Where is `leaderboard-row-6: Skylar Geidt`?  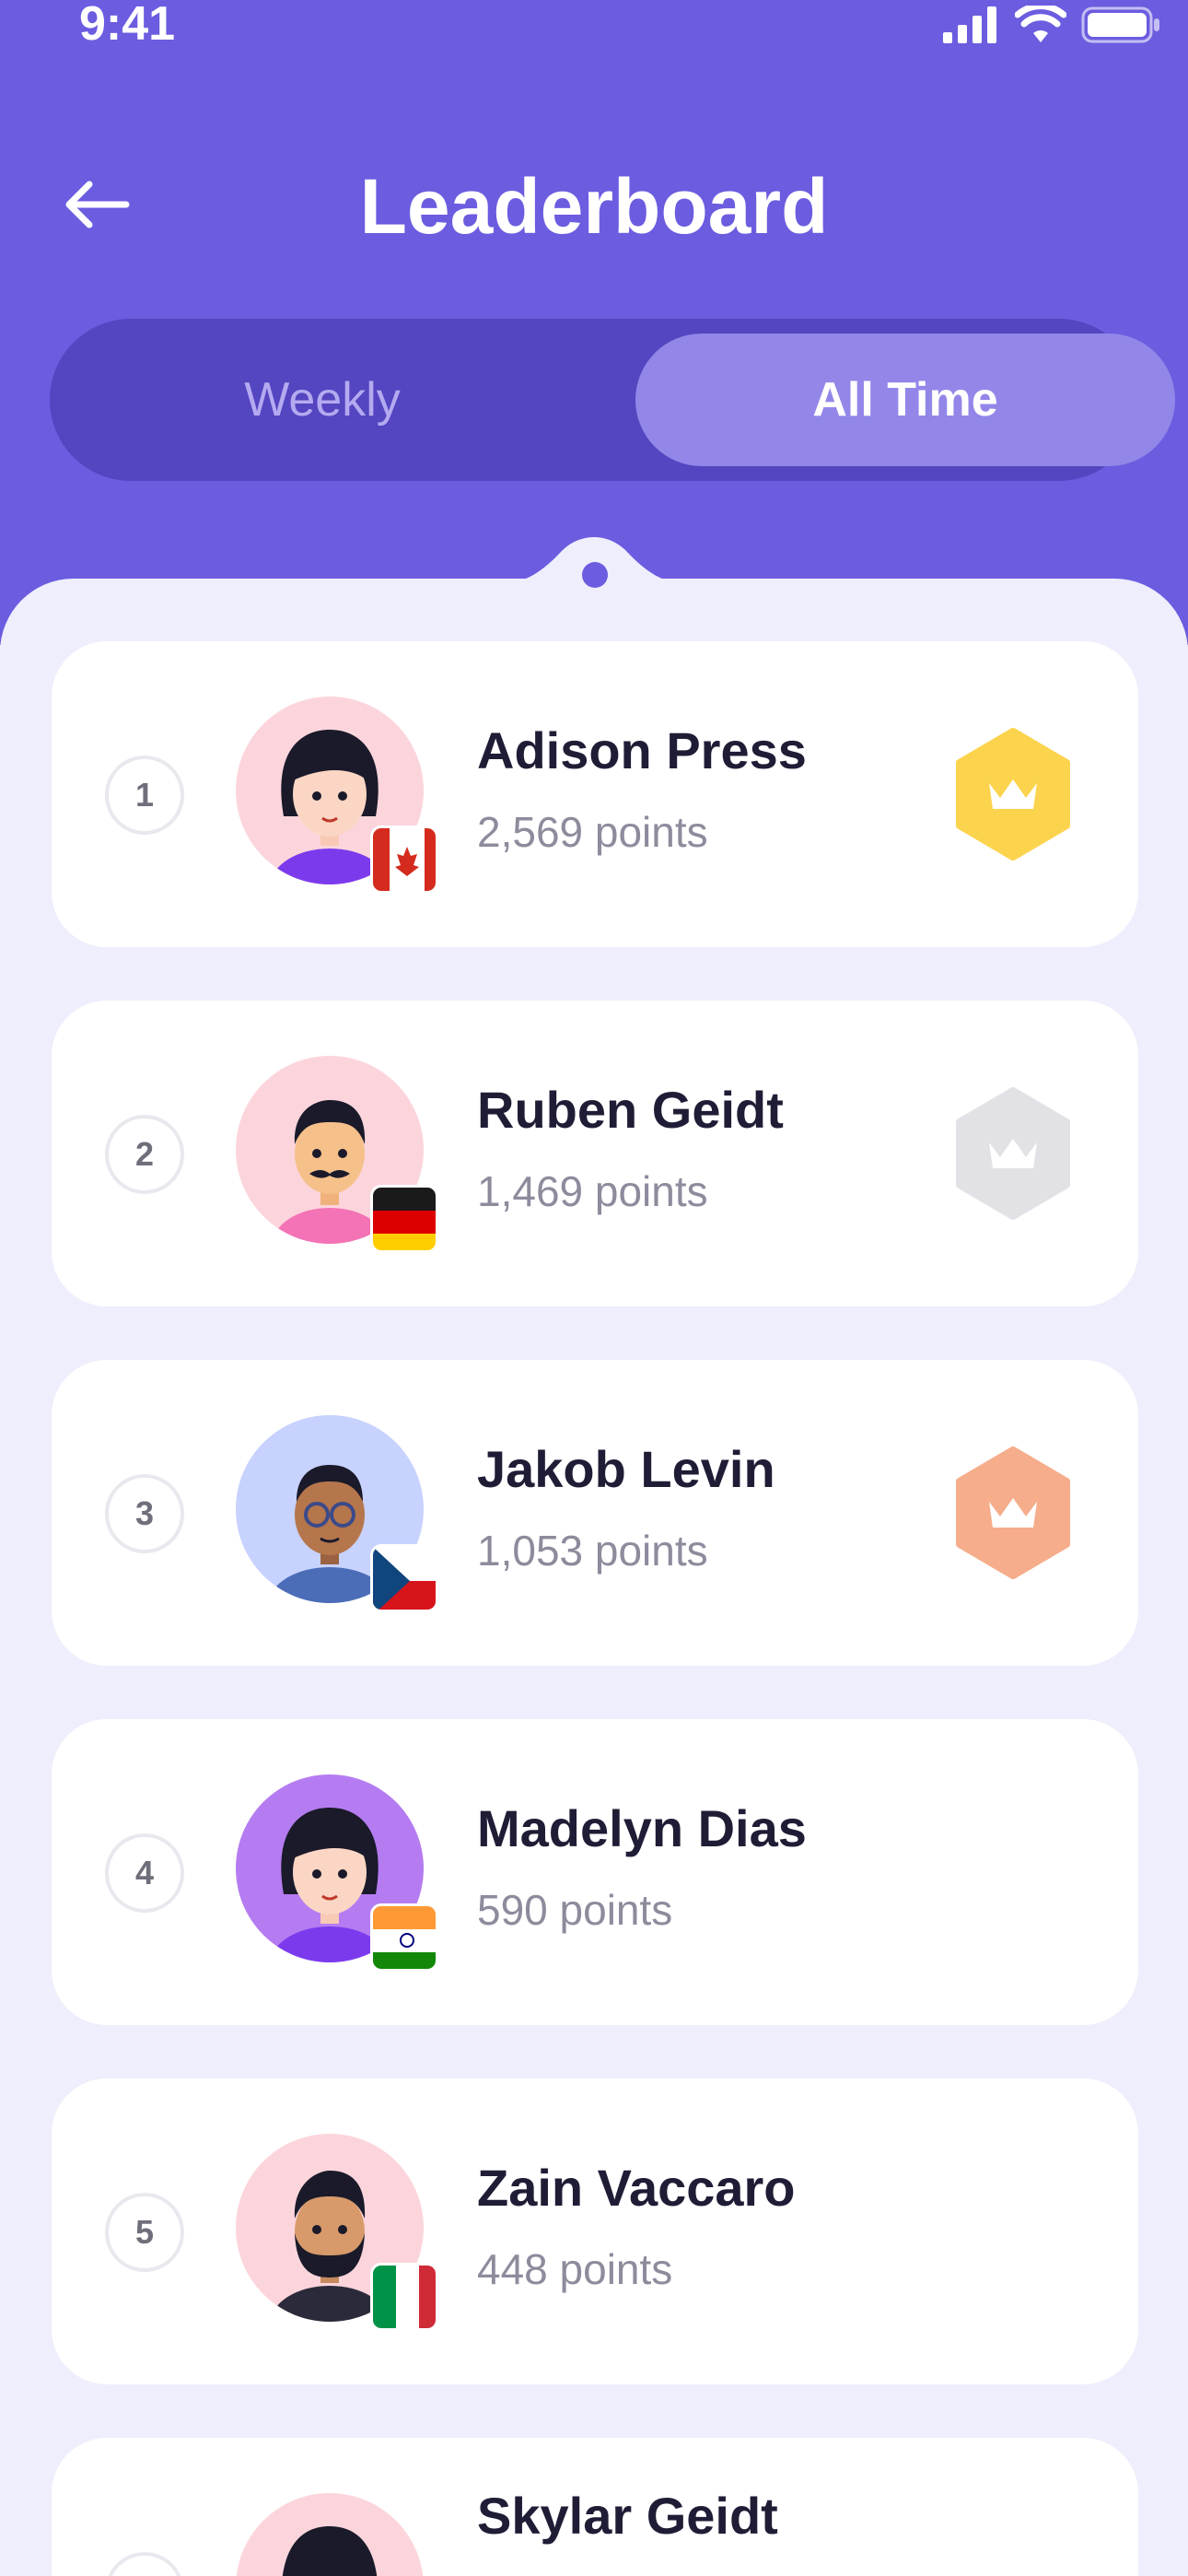
leaderboard-row-6: Skylar Geidt is located at coordinates (595, 2507).